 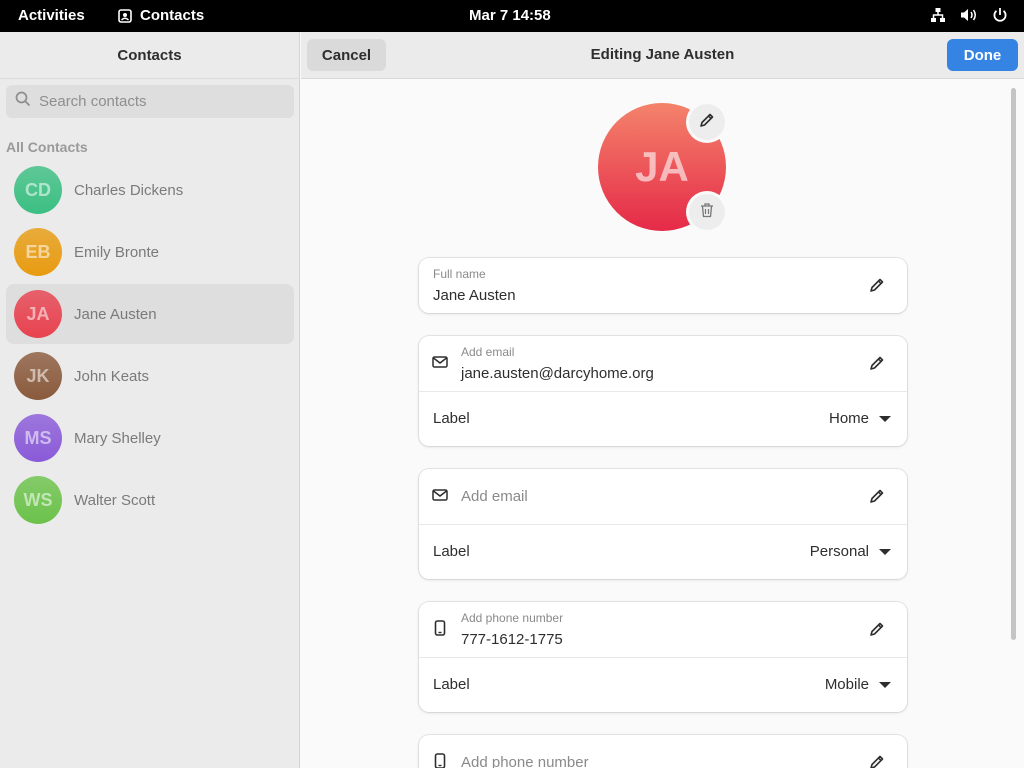 I want to click on network-icon, so click(x=938, y=15).